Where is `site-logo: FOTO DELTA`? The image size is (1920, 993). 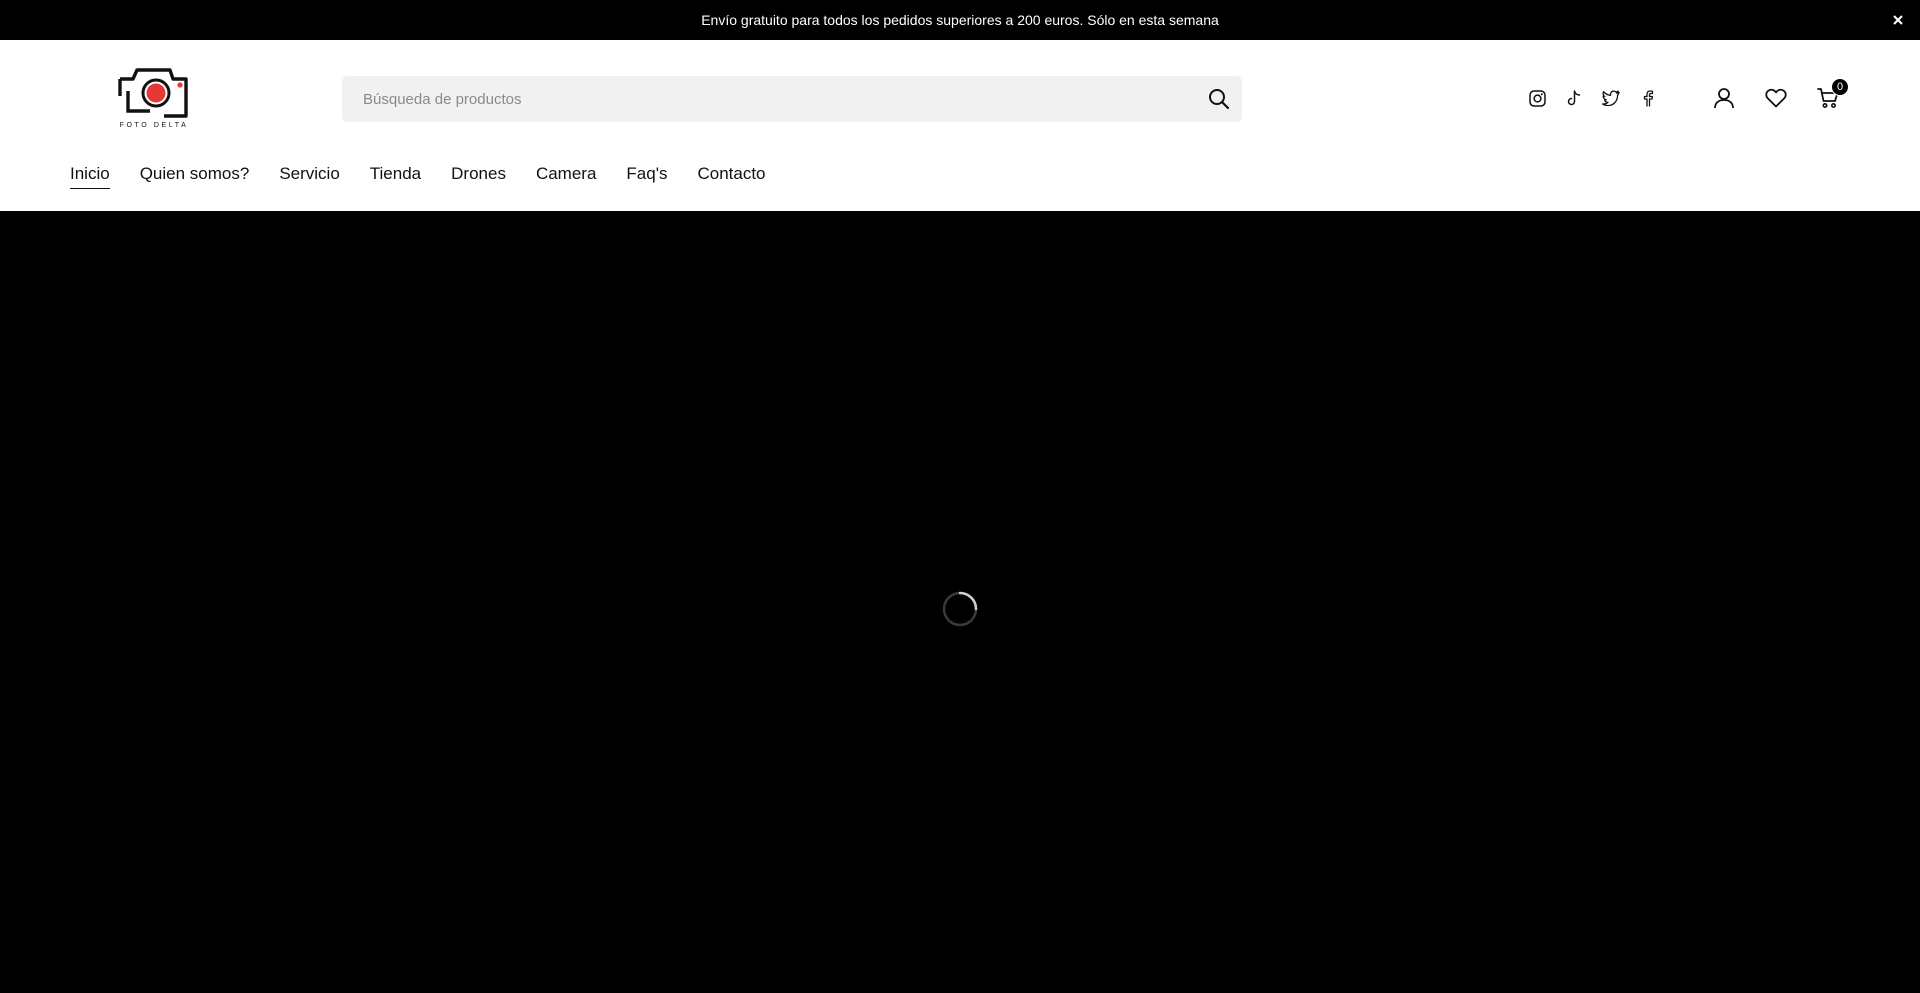 site-logo: FOTO DELTA is located at coordinates (154, 99).